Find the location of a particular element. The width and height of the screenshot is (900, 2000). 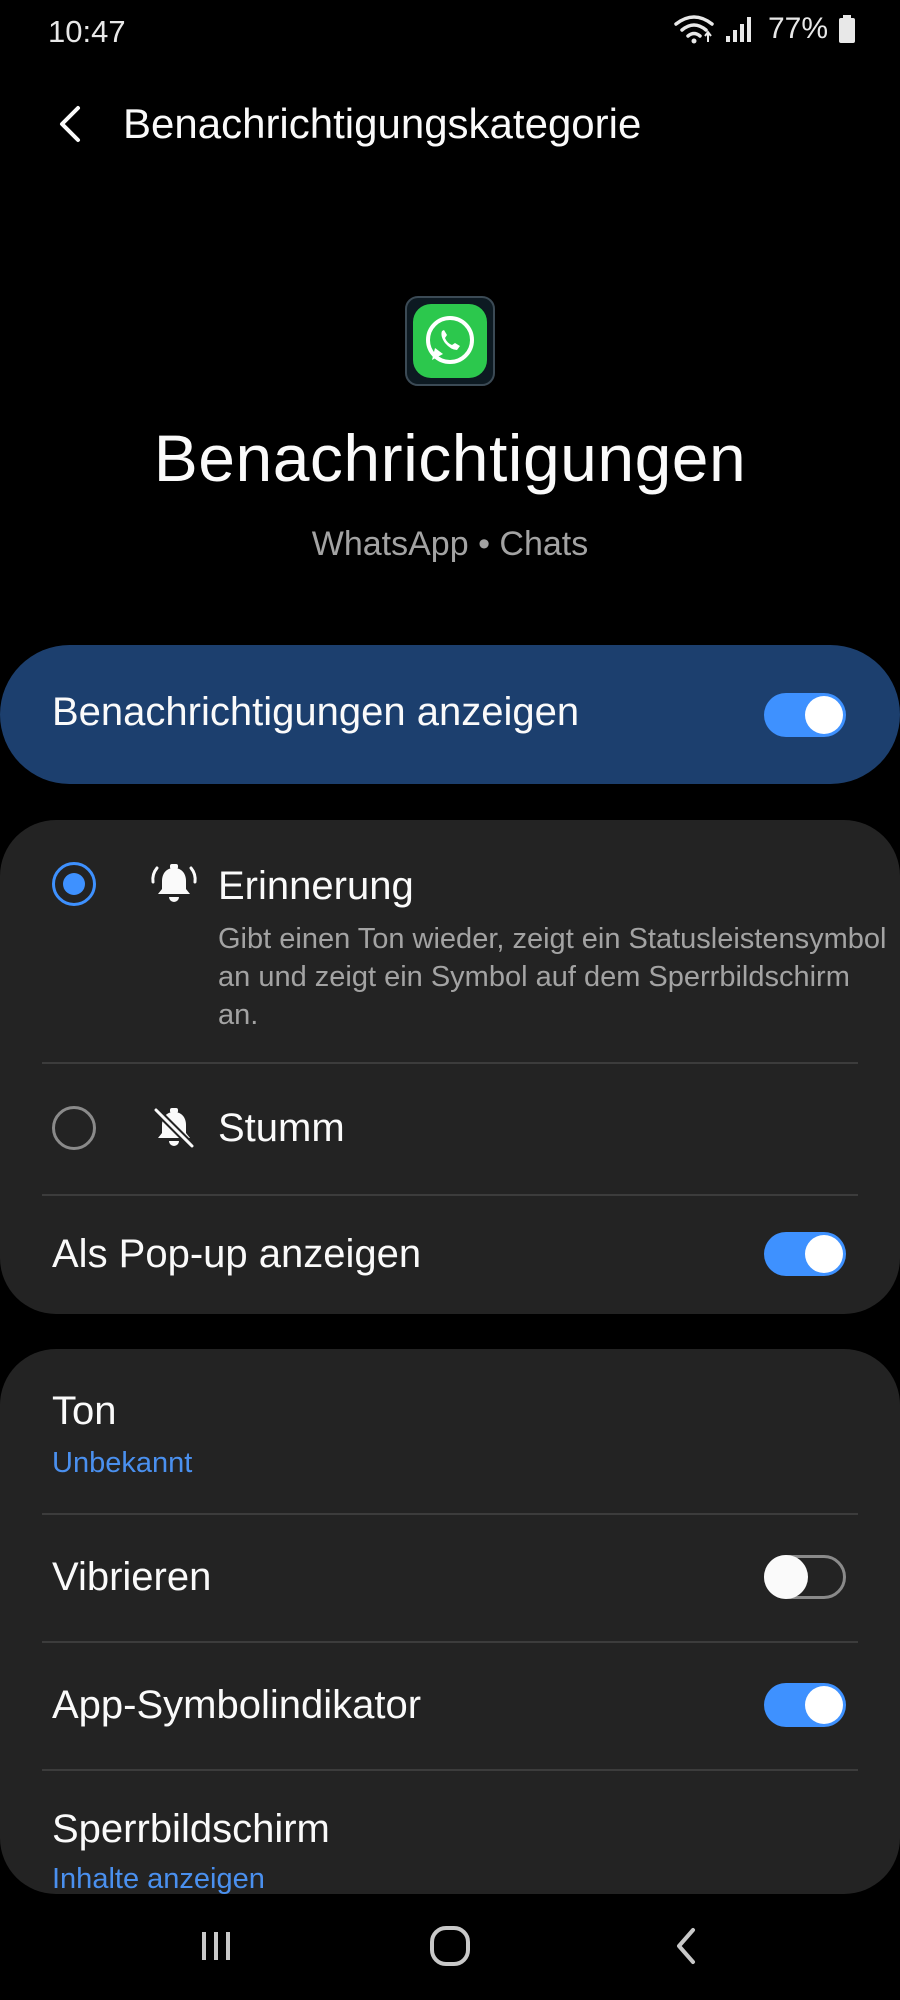

alert-label: Erinnerung is located at coordinates (316, 886).